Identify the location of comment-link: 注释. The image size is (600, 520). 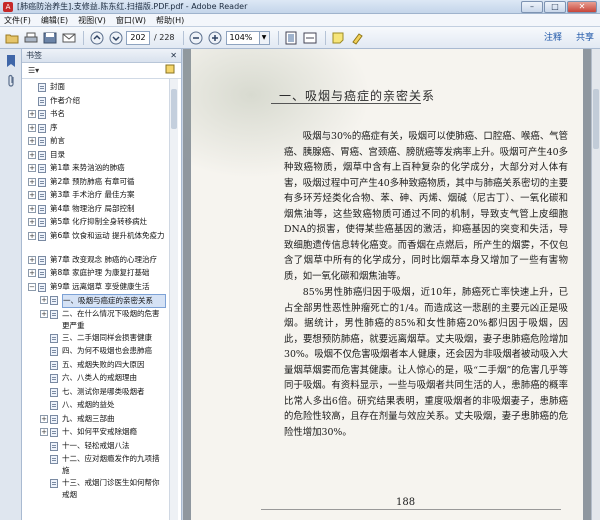
(553, 38).